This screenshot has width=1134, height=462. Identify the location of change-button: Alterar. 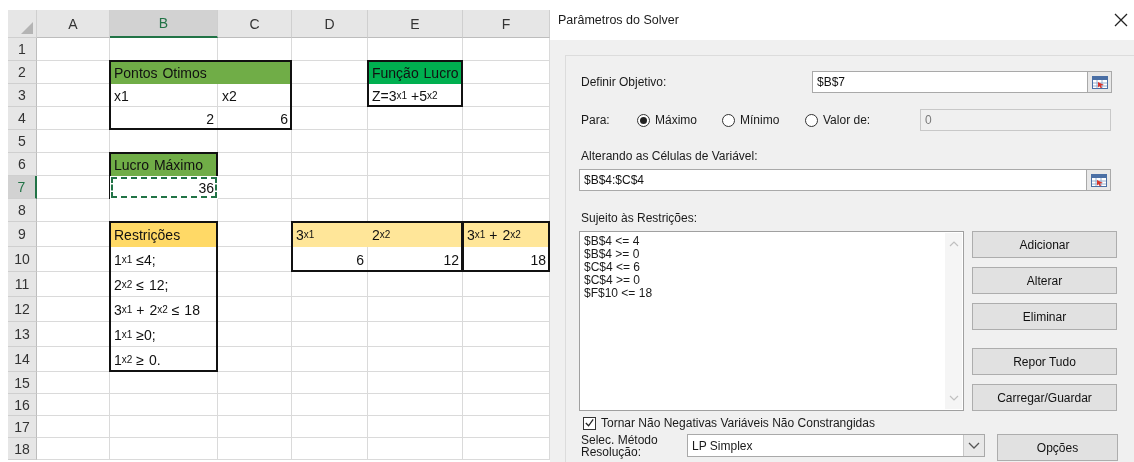
(1044, 280).